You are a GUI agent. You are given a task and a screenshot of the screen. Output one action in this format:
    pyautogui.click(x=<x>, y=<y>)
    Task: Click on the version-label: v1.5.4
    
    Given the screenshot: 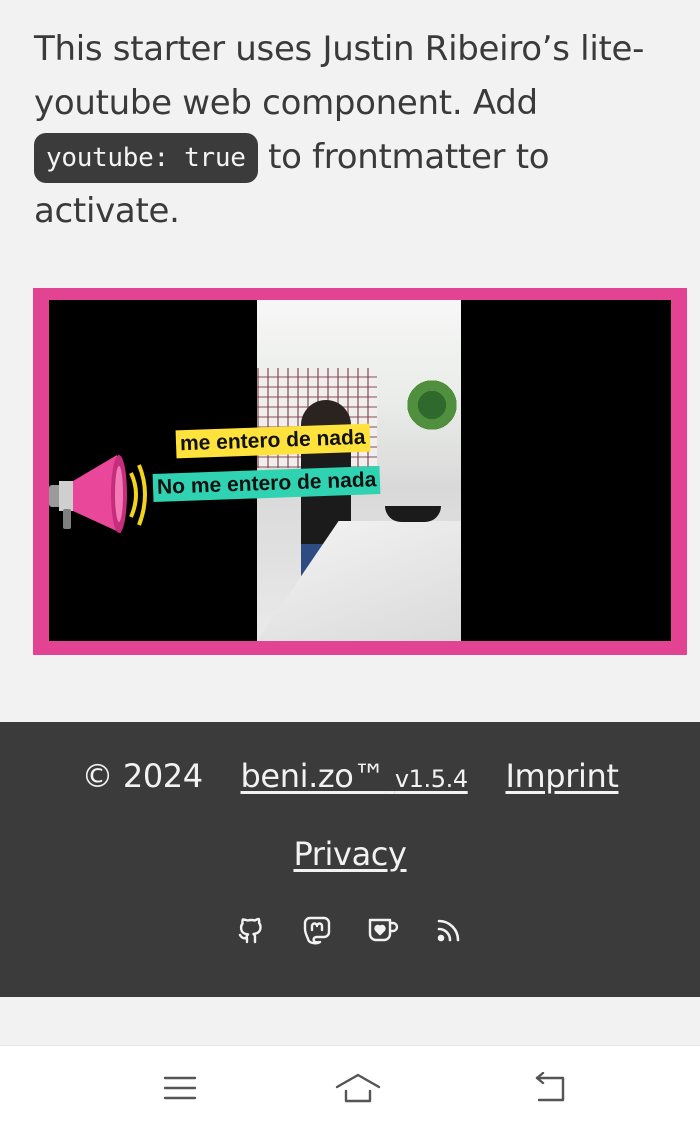 What is the action you would take?
    pyautogui.click(x=431, y=779)
    